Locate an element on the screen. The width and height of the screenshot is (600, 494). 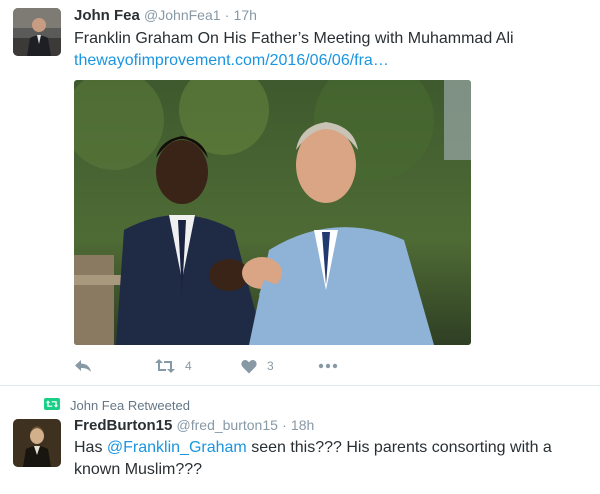
like-count: 3 is located at coordinates (270, 366).